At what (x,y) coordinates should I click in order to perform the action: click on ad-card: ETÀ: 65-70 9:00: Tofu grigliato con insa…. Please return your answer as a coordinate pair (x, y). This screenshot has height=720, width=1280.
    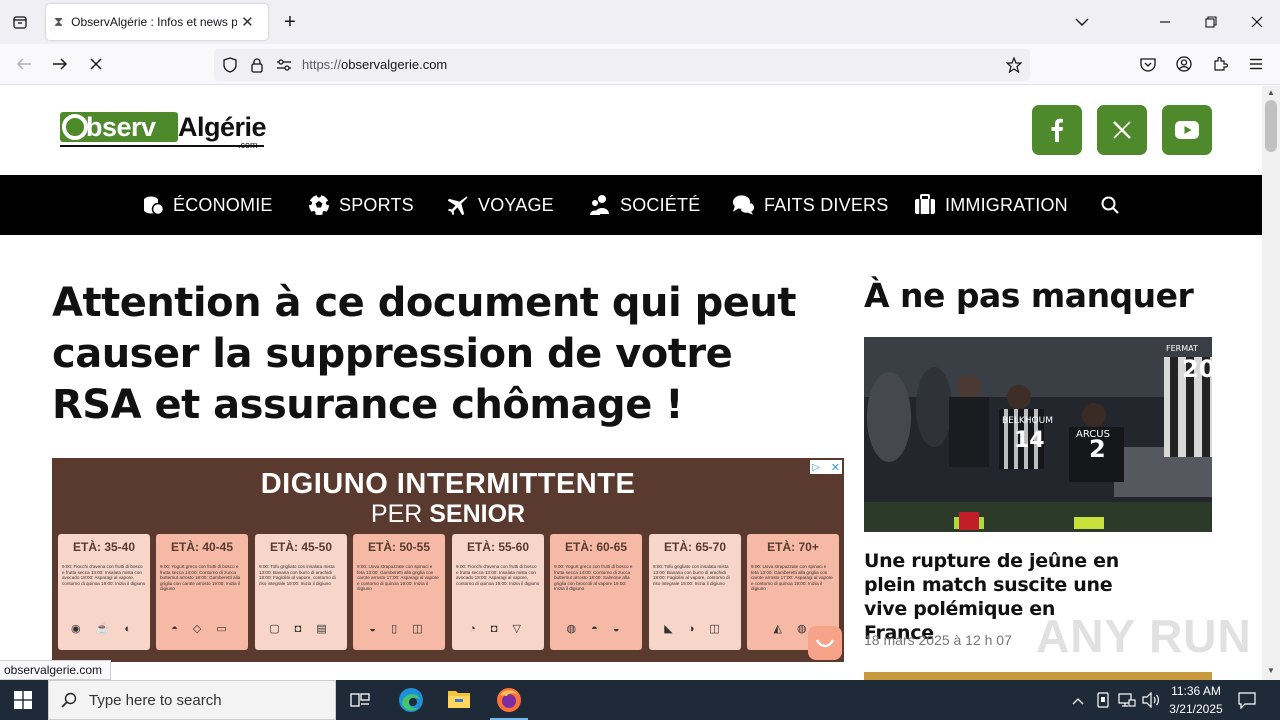
    Looking at the image, I should click on (695, 592).